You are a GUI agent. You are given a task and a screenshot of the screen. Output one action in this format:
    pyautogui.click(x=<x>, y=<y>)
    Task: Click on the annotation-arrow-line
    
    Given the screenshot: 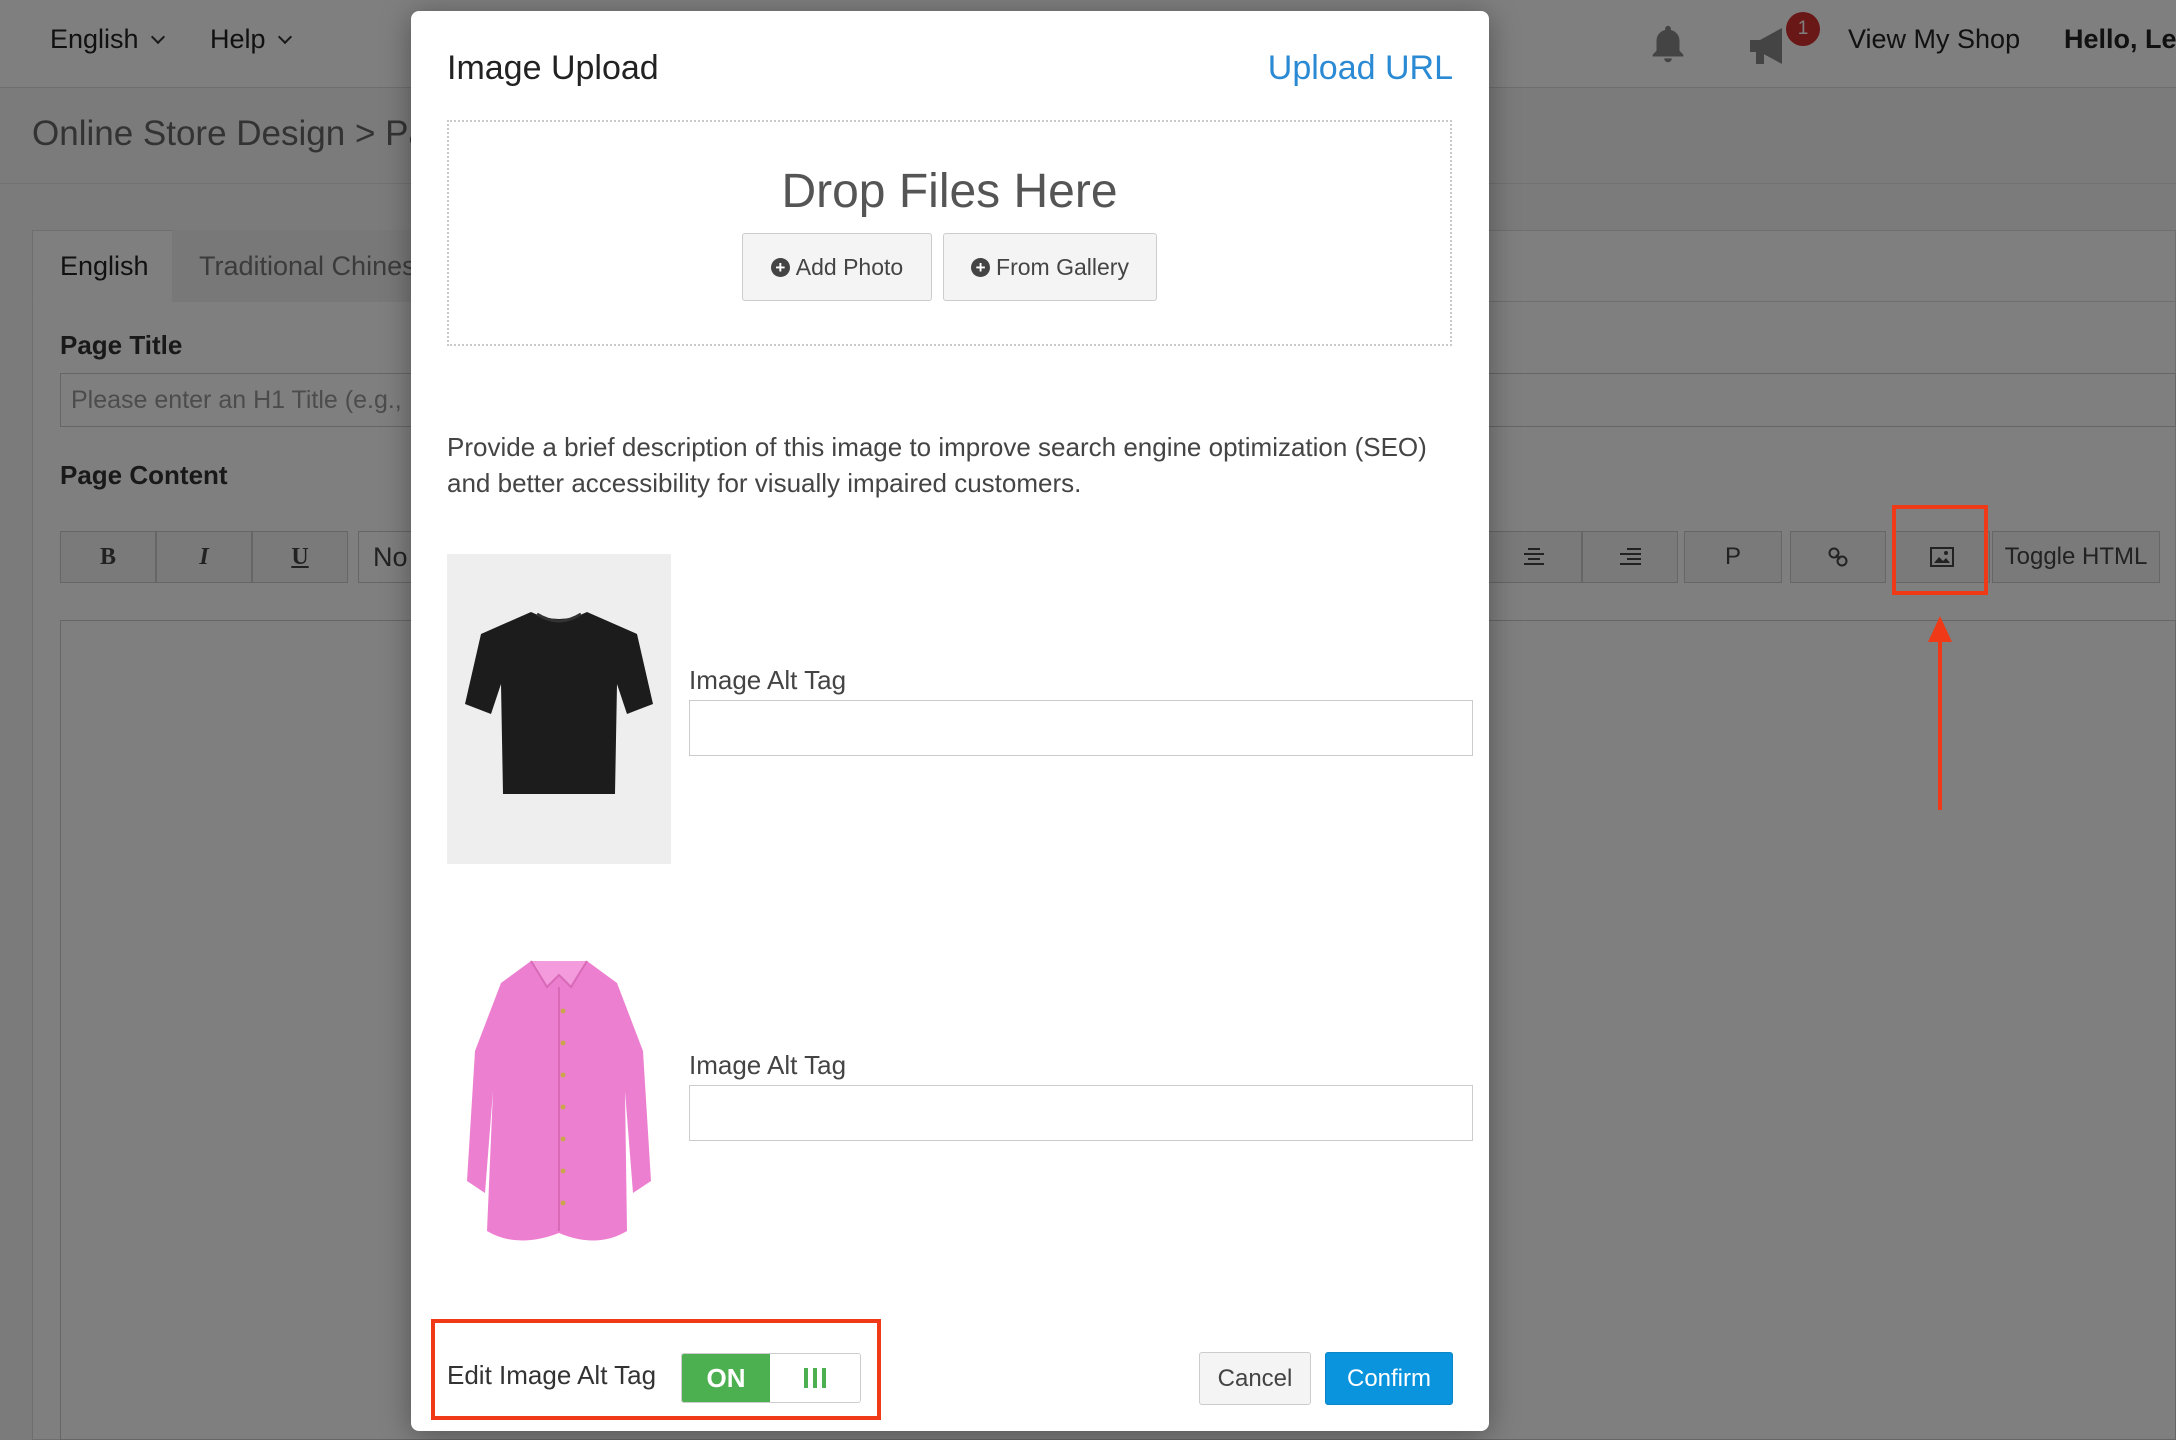 What is the action you would take?
    pyautogui.click(x=1940, y=724)
    